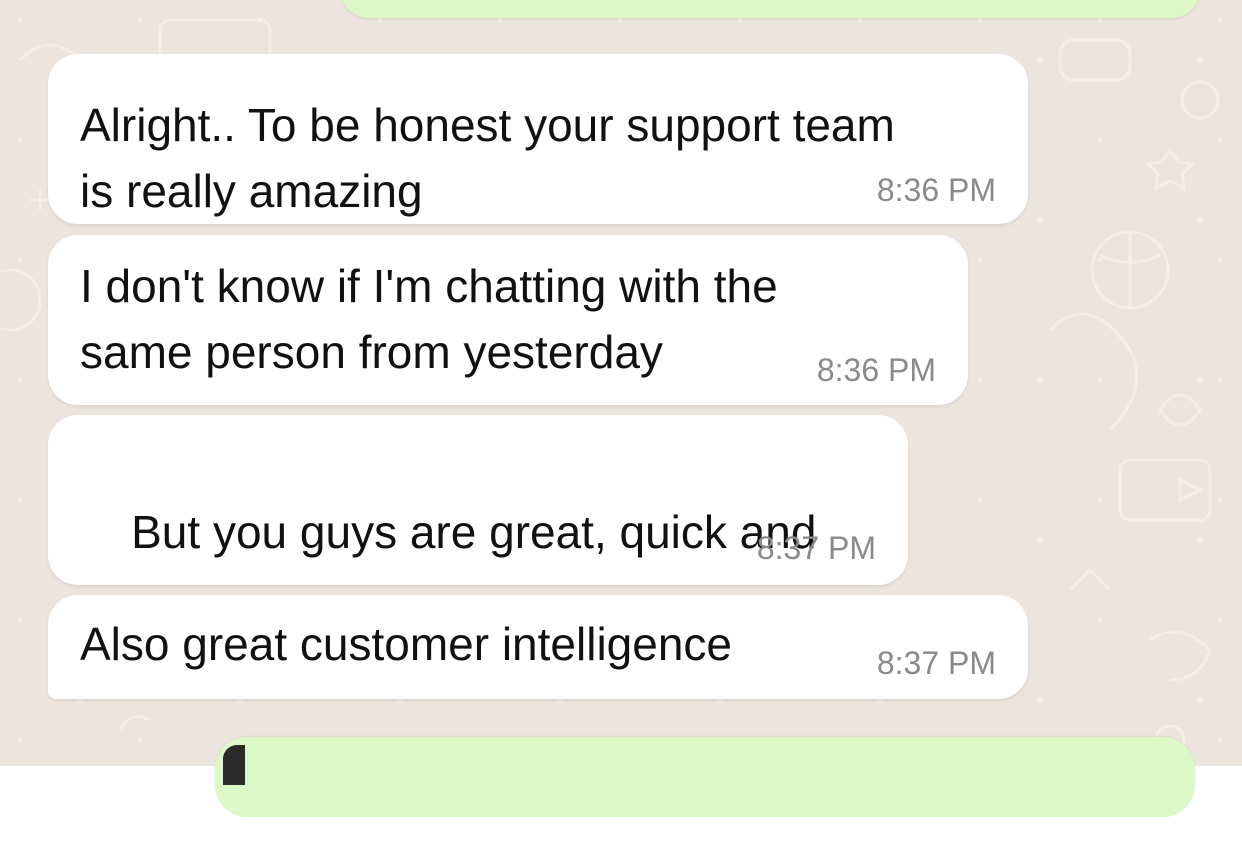  I want to click on media-thumbnail-edge, so click(234, 765).